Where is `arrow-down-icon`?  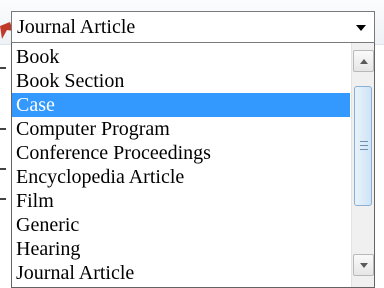
arrow-down-icon is located at coordinates (363, 265).